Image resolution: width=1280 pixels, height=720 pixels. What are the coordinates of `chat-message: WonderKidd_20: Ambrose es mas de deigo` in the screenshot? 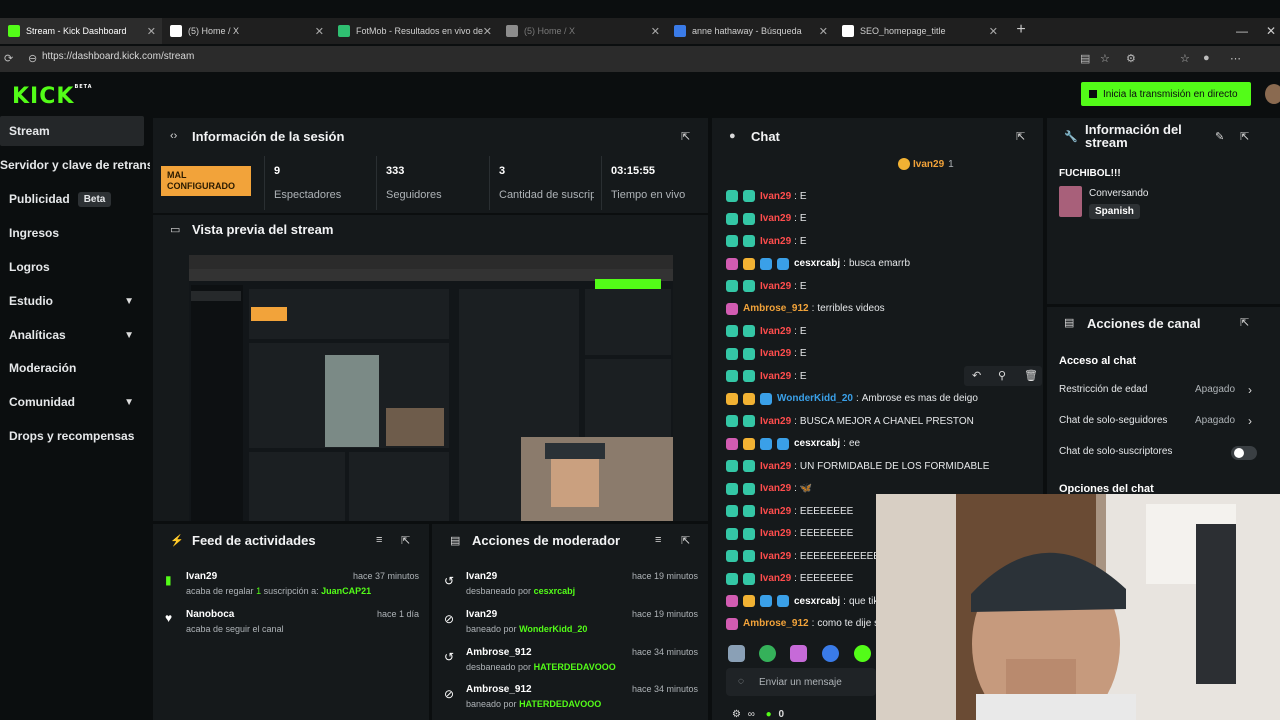 It's located at (881, 399).